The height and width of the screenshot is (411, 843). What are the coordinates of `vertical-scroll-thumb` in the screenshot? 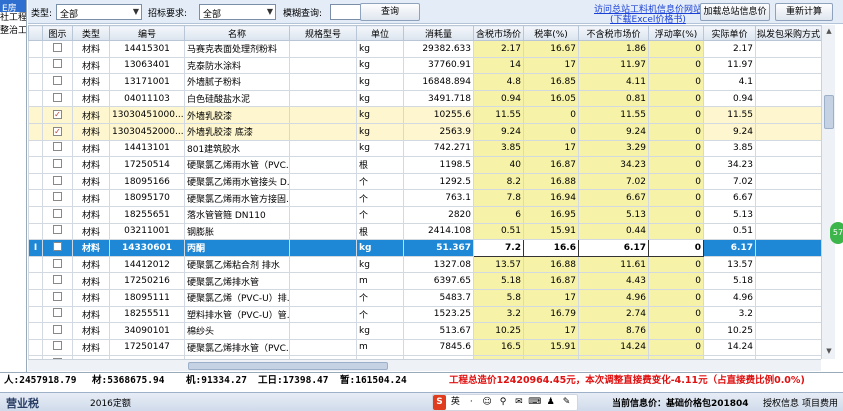 It's located at (829, 112).